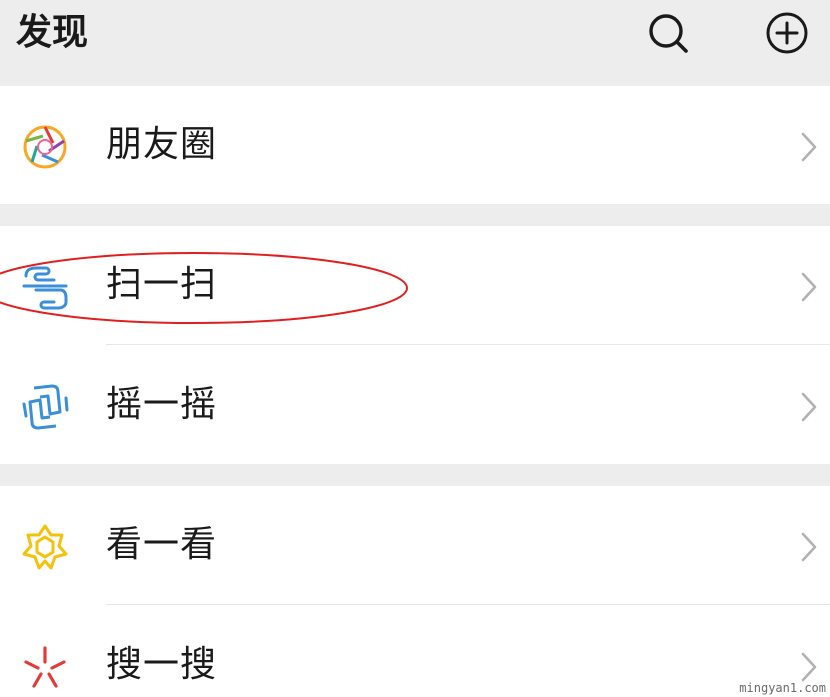  What do you see at coordinates (162, 144) in the screenshot?
I see `moments-label: 朋友圈` at bounding box center [162, 144].